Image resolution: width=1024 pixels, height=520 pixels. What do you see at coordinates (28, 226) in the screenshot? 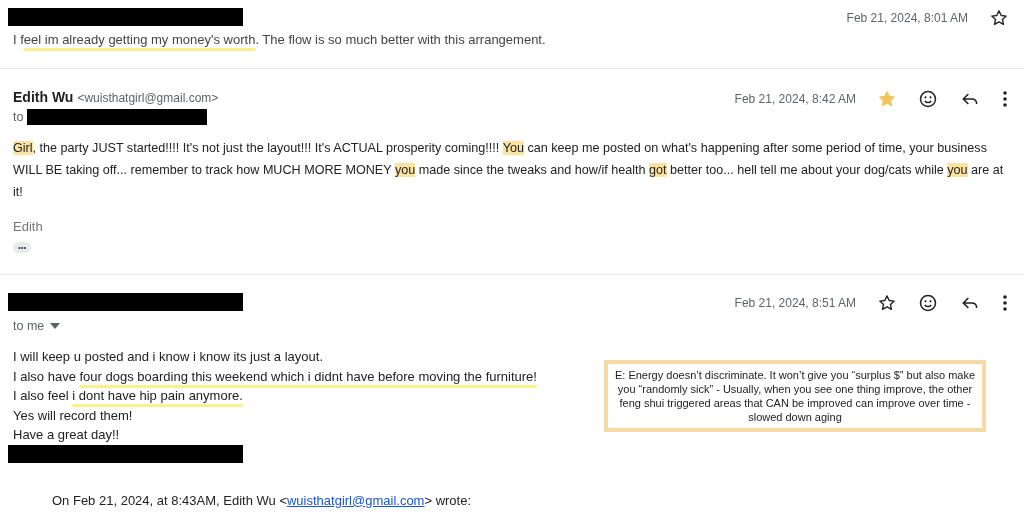
I see `signature: Edith` at bounding box center [28, 226].